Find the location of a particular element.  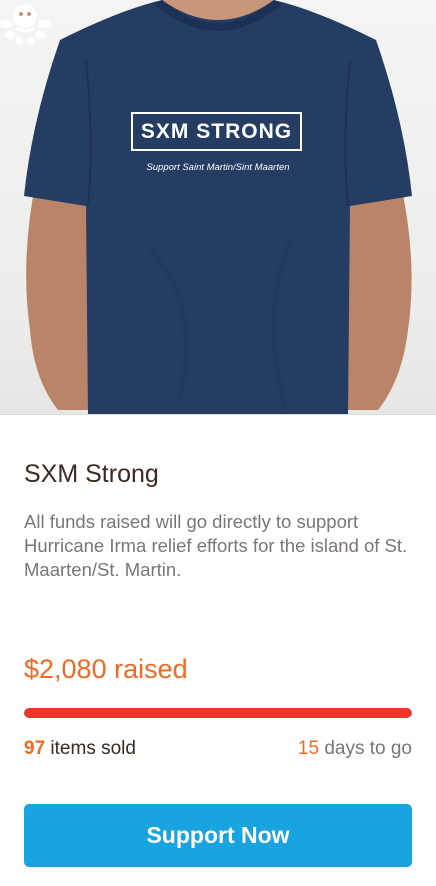

items-sold: 97 items sold is located at coordinates (80, 749).